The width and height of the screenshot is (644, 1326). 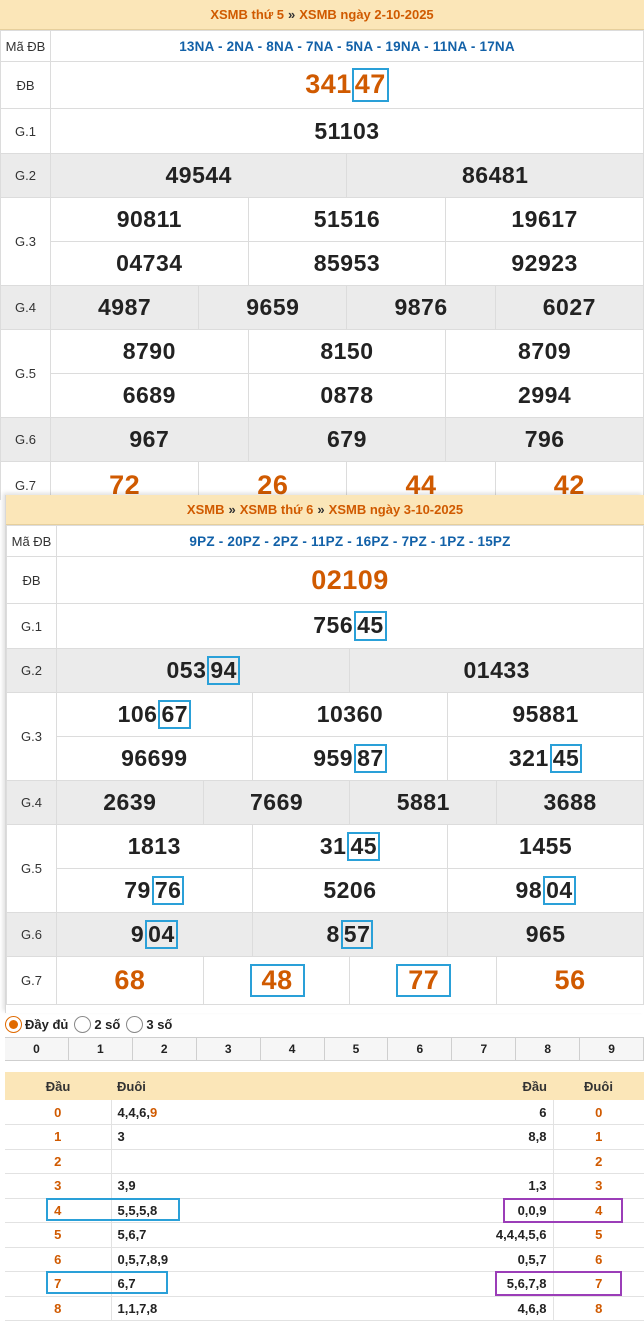 What do you see at coordinates (97, 1024) in the screenshot?
I see `mode-radio-2digits: 2 số` at bounding box center [97, 1024].